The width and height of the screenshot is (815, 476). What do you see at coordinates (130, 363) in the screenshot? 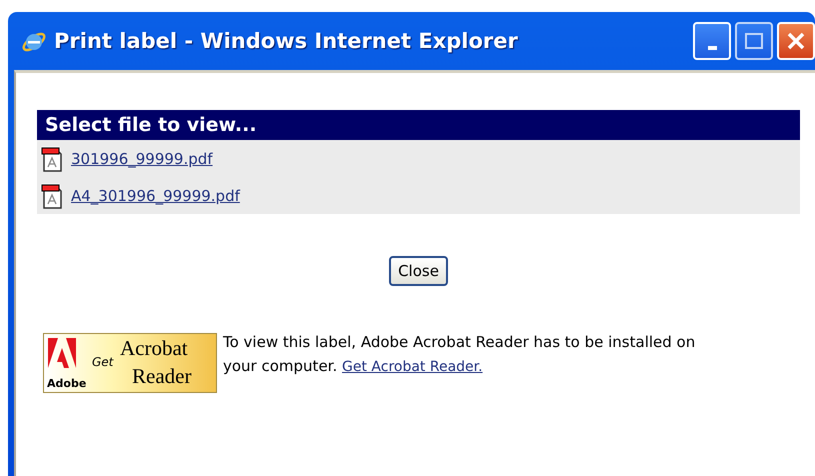
I see `get-reader-badge: Adobe Get Acrobat Reader` at bounding box center [130, 363].